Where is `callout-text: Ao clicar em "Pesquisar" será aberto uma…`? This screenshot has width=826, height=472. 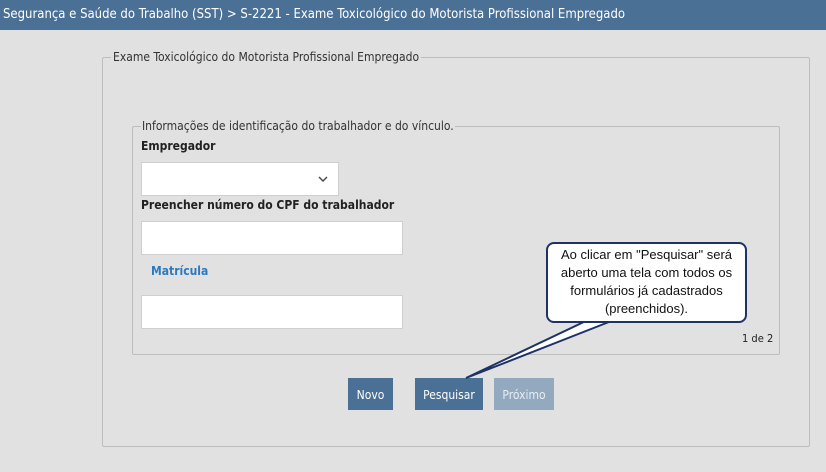 callout-text: Ao clicar em "Pesquisar" será aberto uma… is located at coordinates (646, 281).